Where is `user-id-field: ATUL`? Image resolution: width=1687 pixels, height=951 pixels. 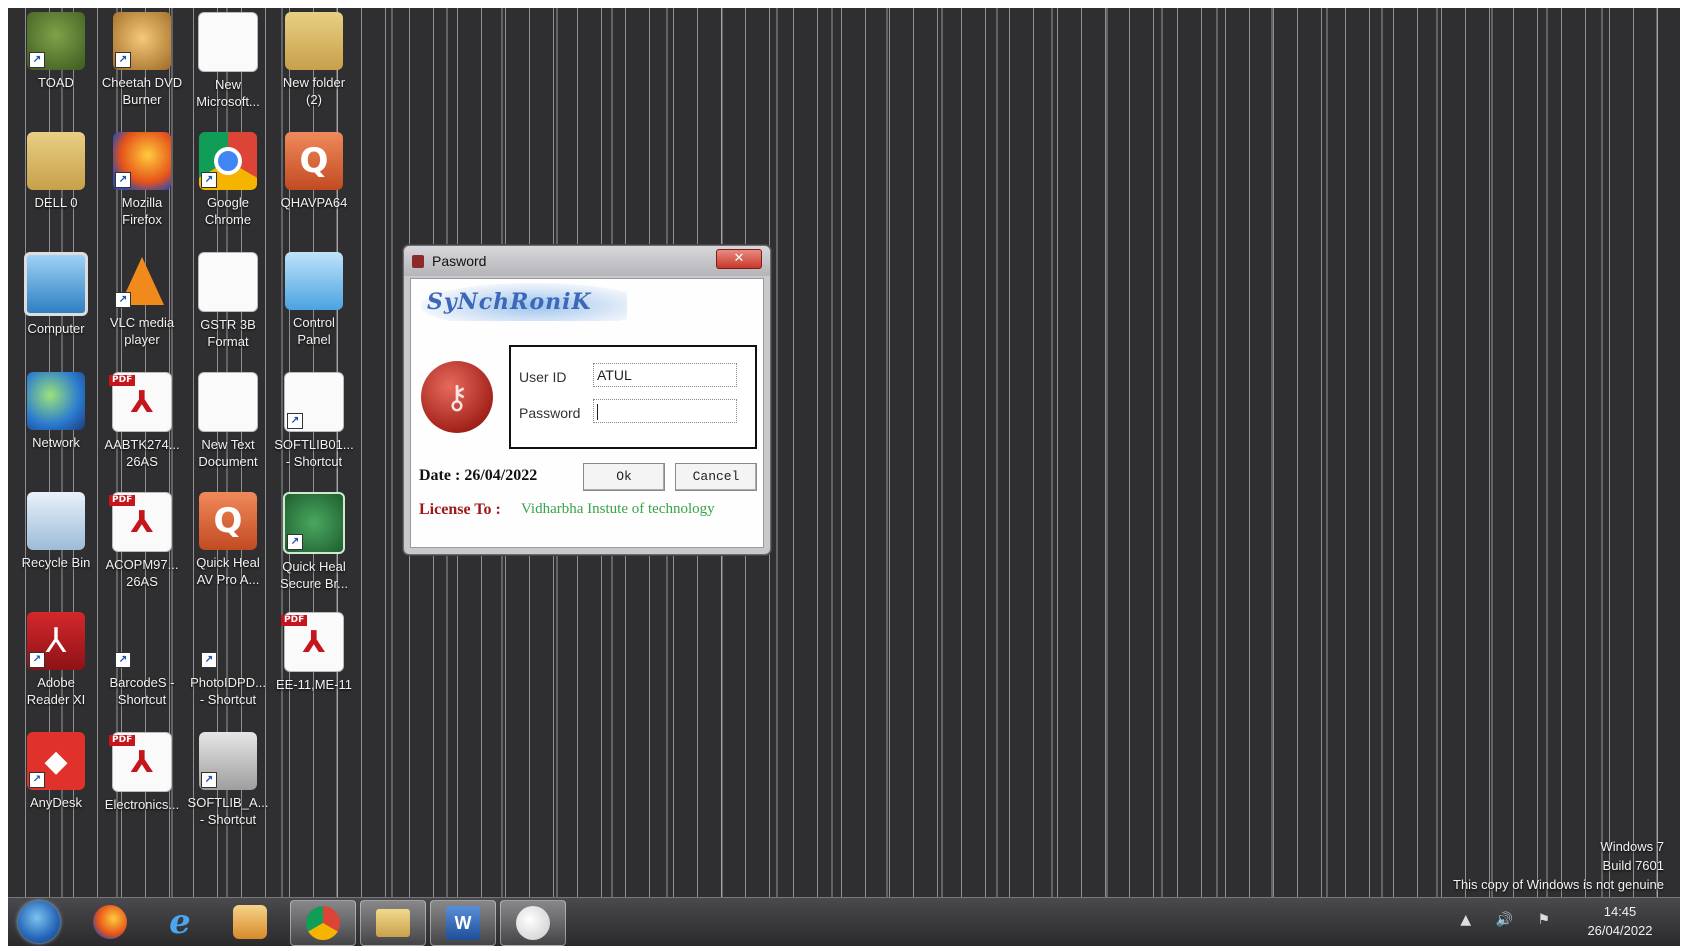
user-id-field: ATUL is located at coordinates (665, 375).